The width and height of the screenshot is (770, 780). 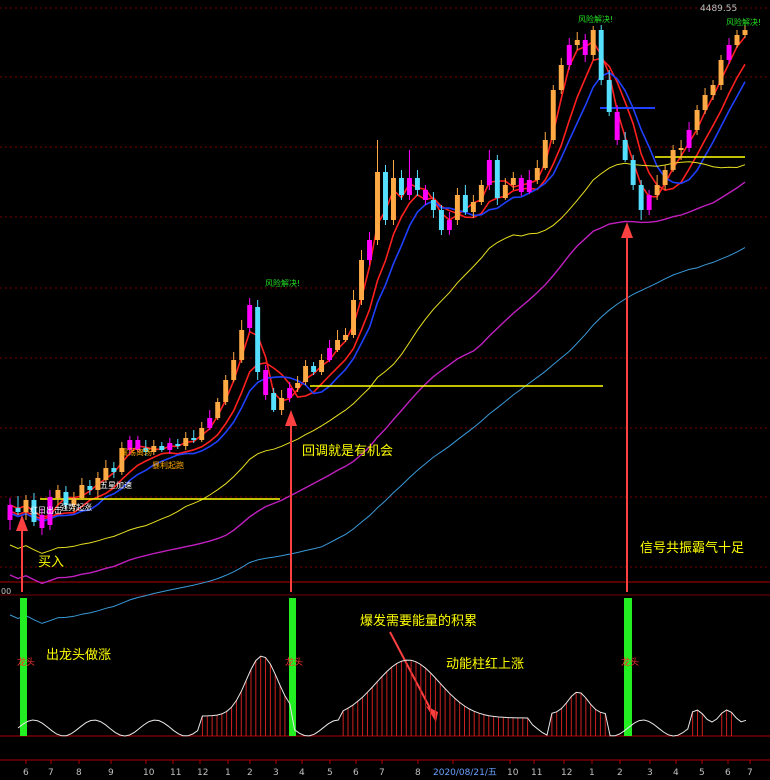 What do you see at coordinates (743, 22) in the screenshot?
I see `risk-label-3: 风险解决!` at bounding box center [743, 22].